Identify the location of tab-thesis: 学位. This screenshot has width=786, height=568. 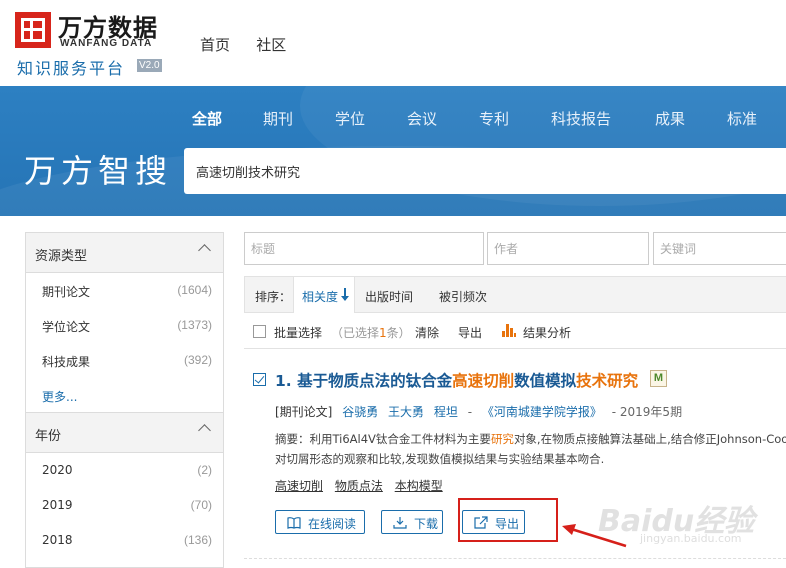
(350, 118).